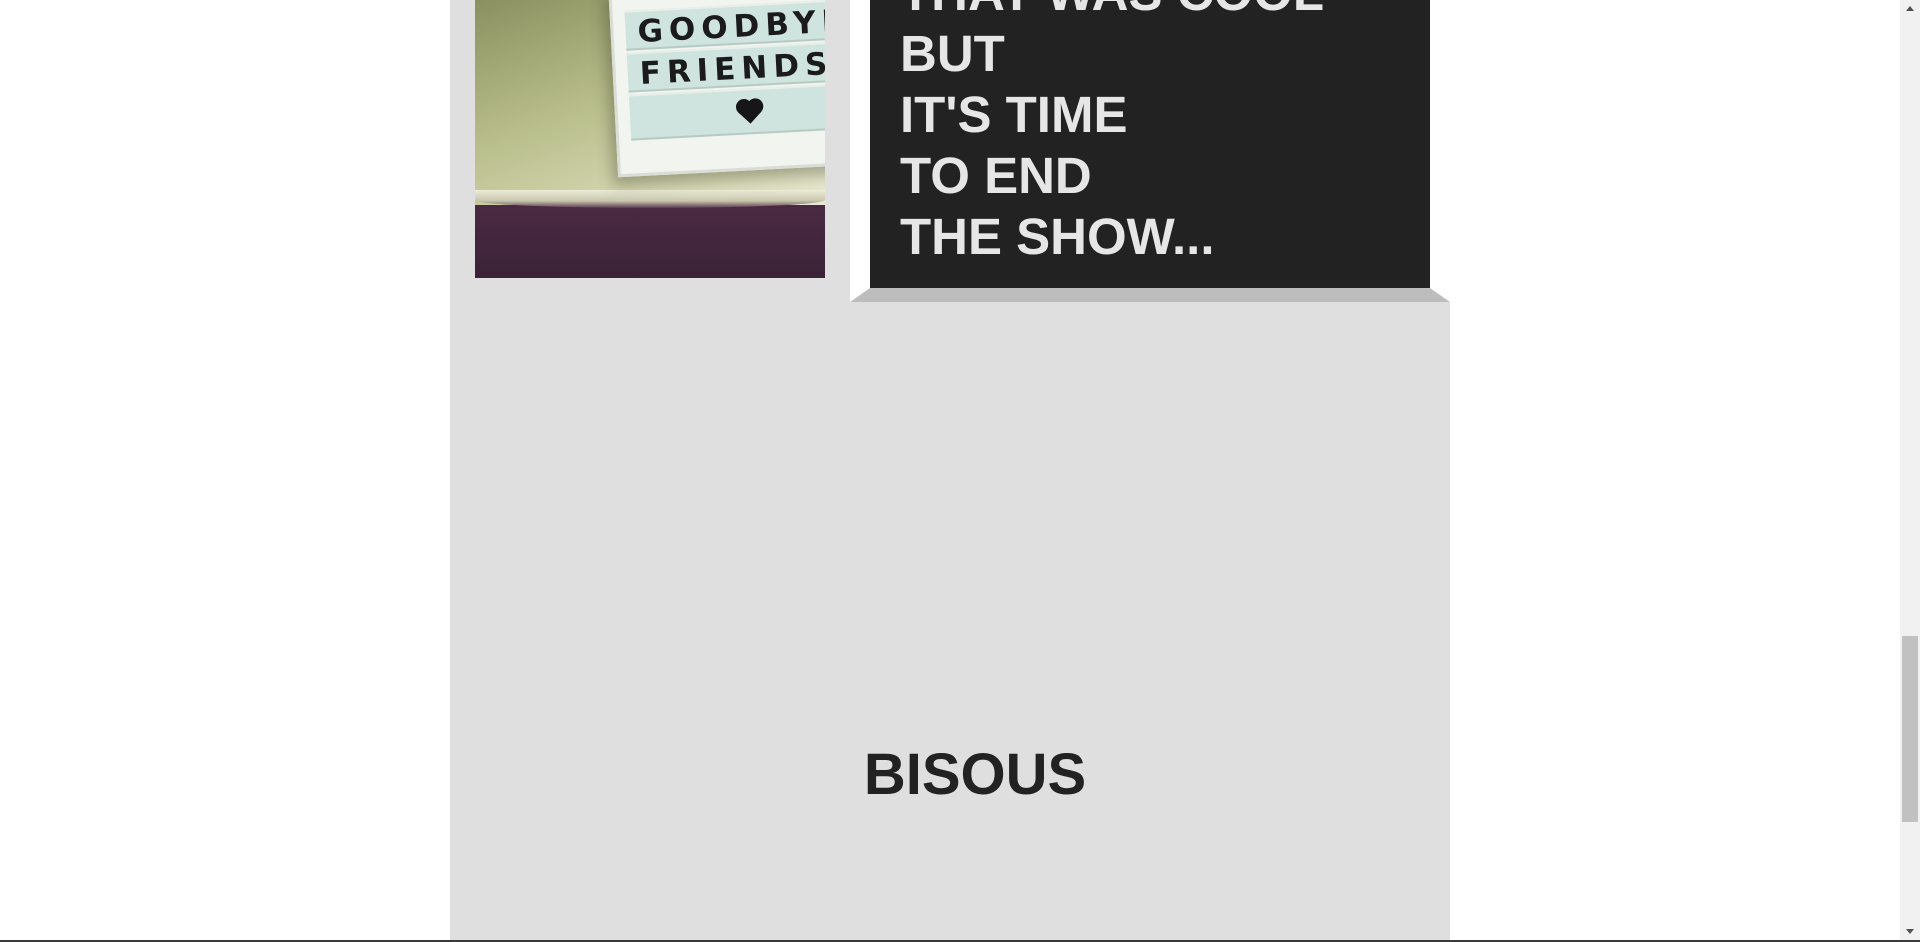 The image size is (1920, 942). What do you see at coordinates (1014, 114) in the screenshot?
I see `message-line: IT'S TIME` at bounding box center [1014, 114].